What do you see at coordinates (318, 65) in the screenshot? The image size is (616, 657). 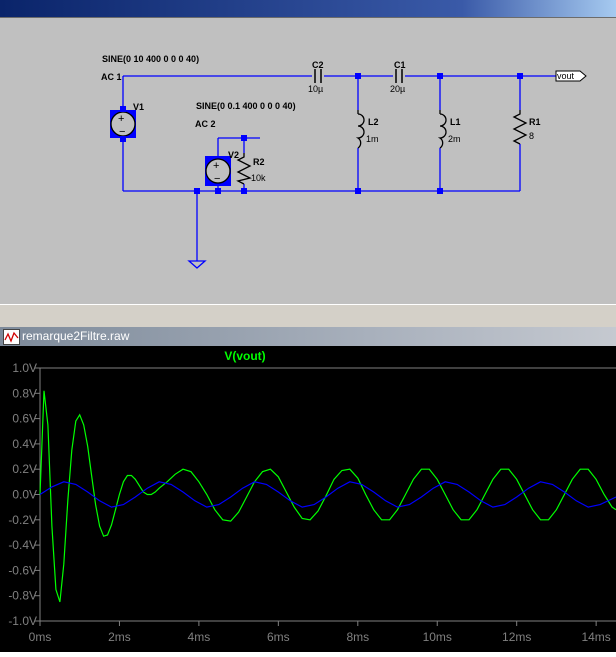 I see `c2-name-label: C2` at bounding box center [318, 65].